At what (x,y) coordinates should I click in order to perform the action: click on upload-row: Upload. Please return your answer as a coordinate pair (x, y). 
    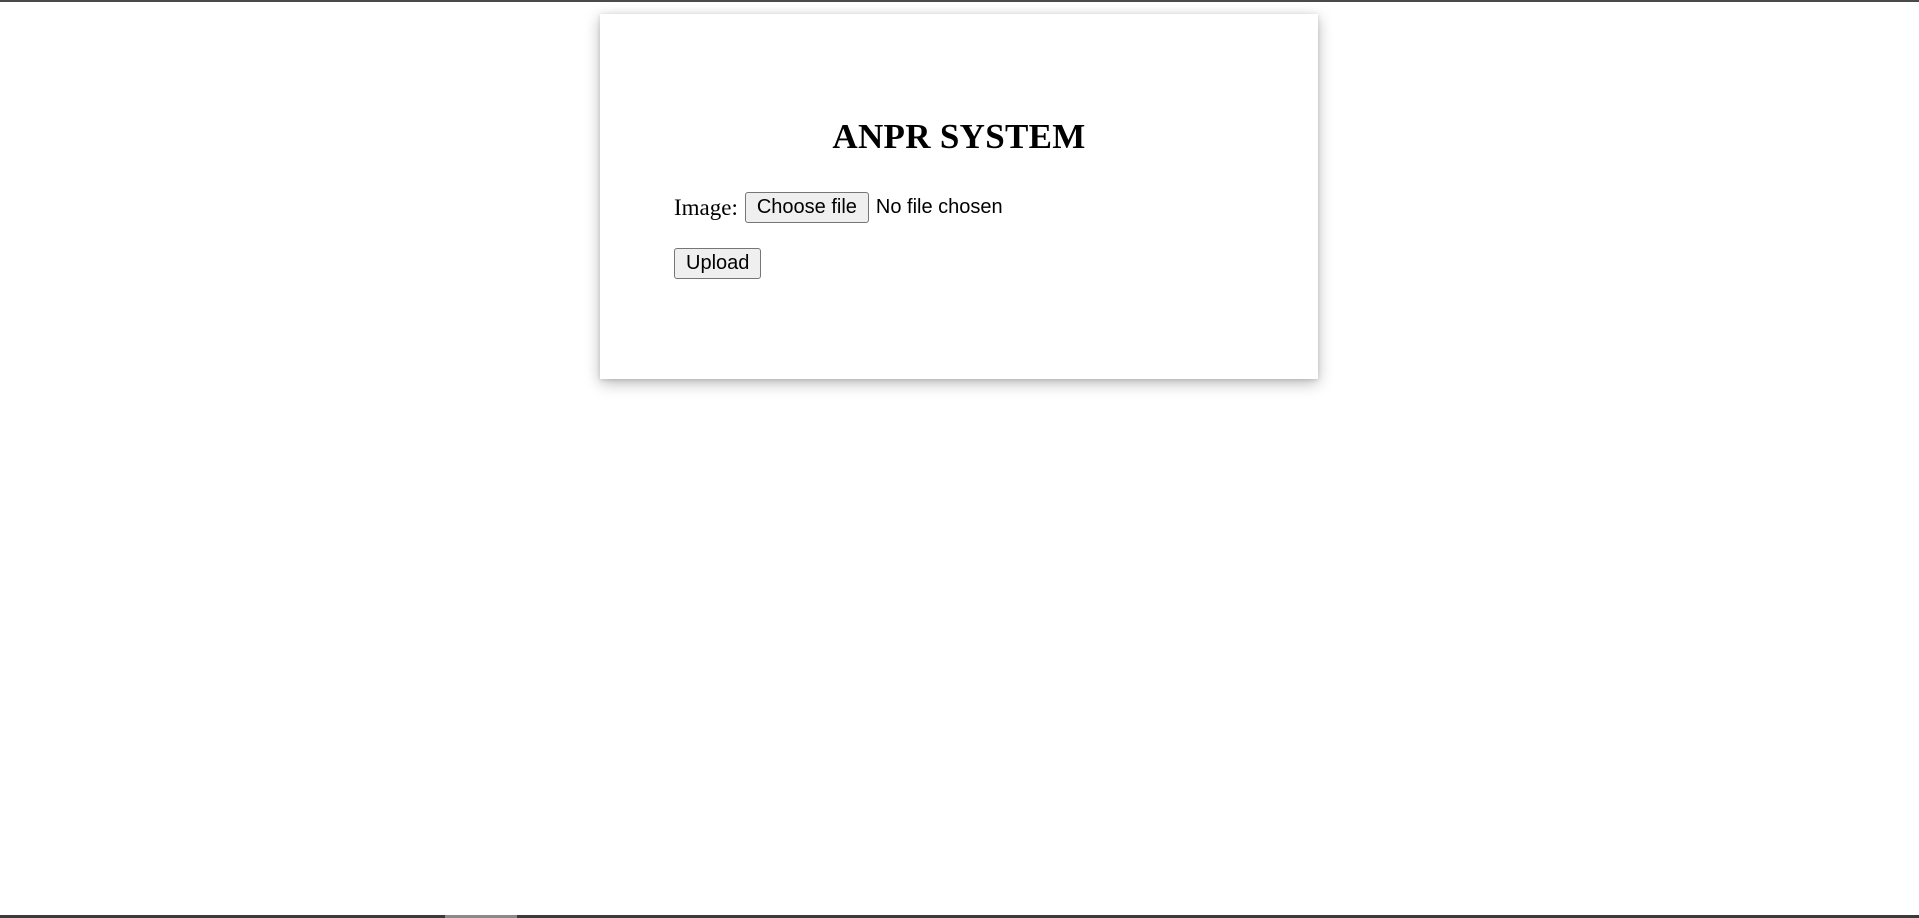
    Looking at the image, I should click on (718, 263).